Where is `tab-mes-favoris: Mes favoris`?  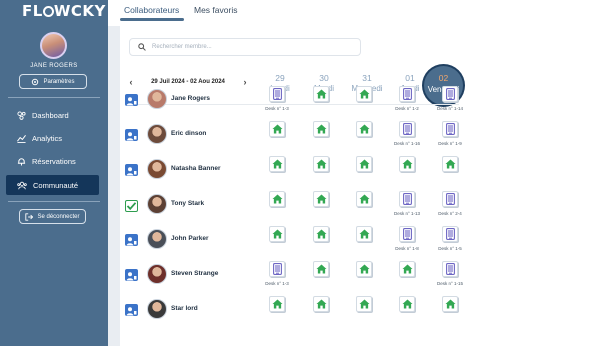 tab-mes-favoris: Mes favoris is located at coordinates (215, 10).